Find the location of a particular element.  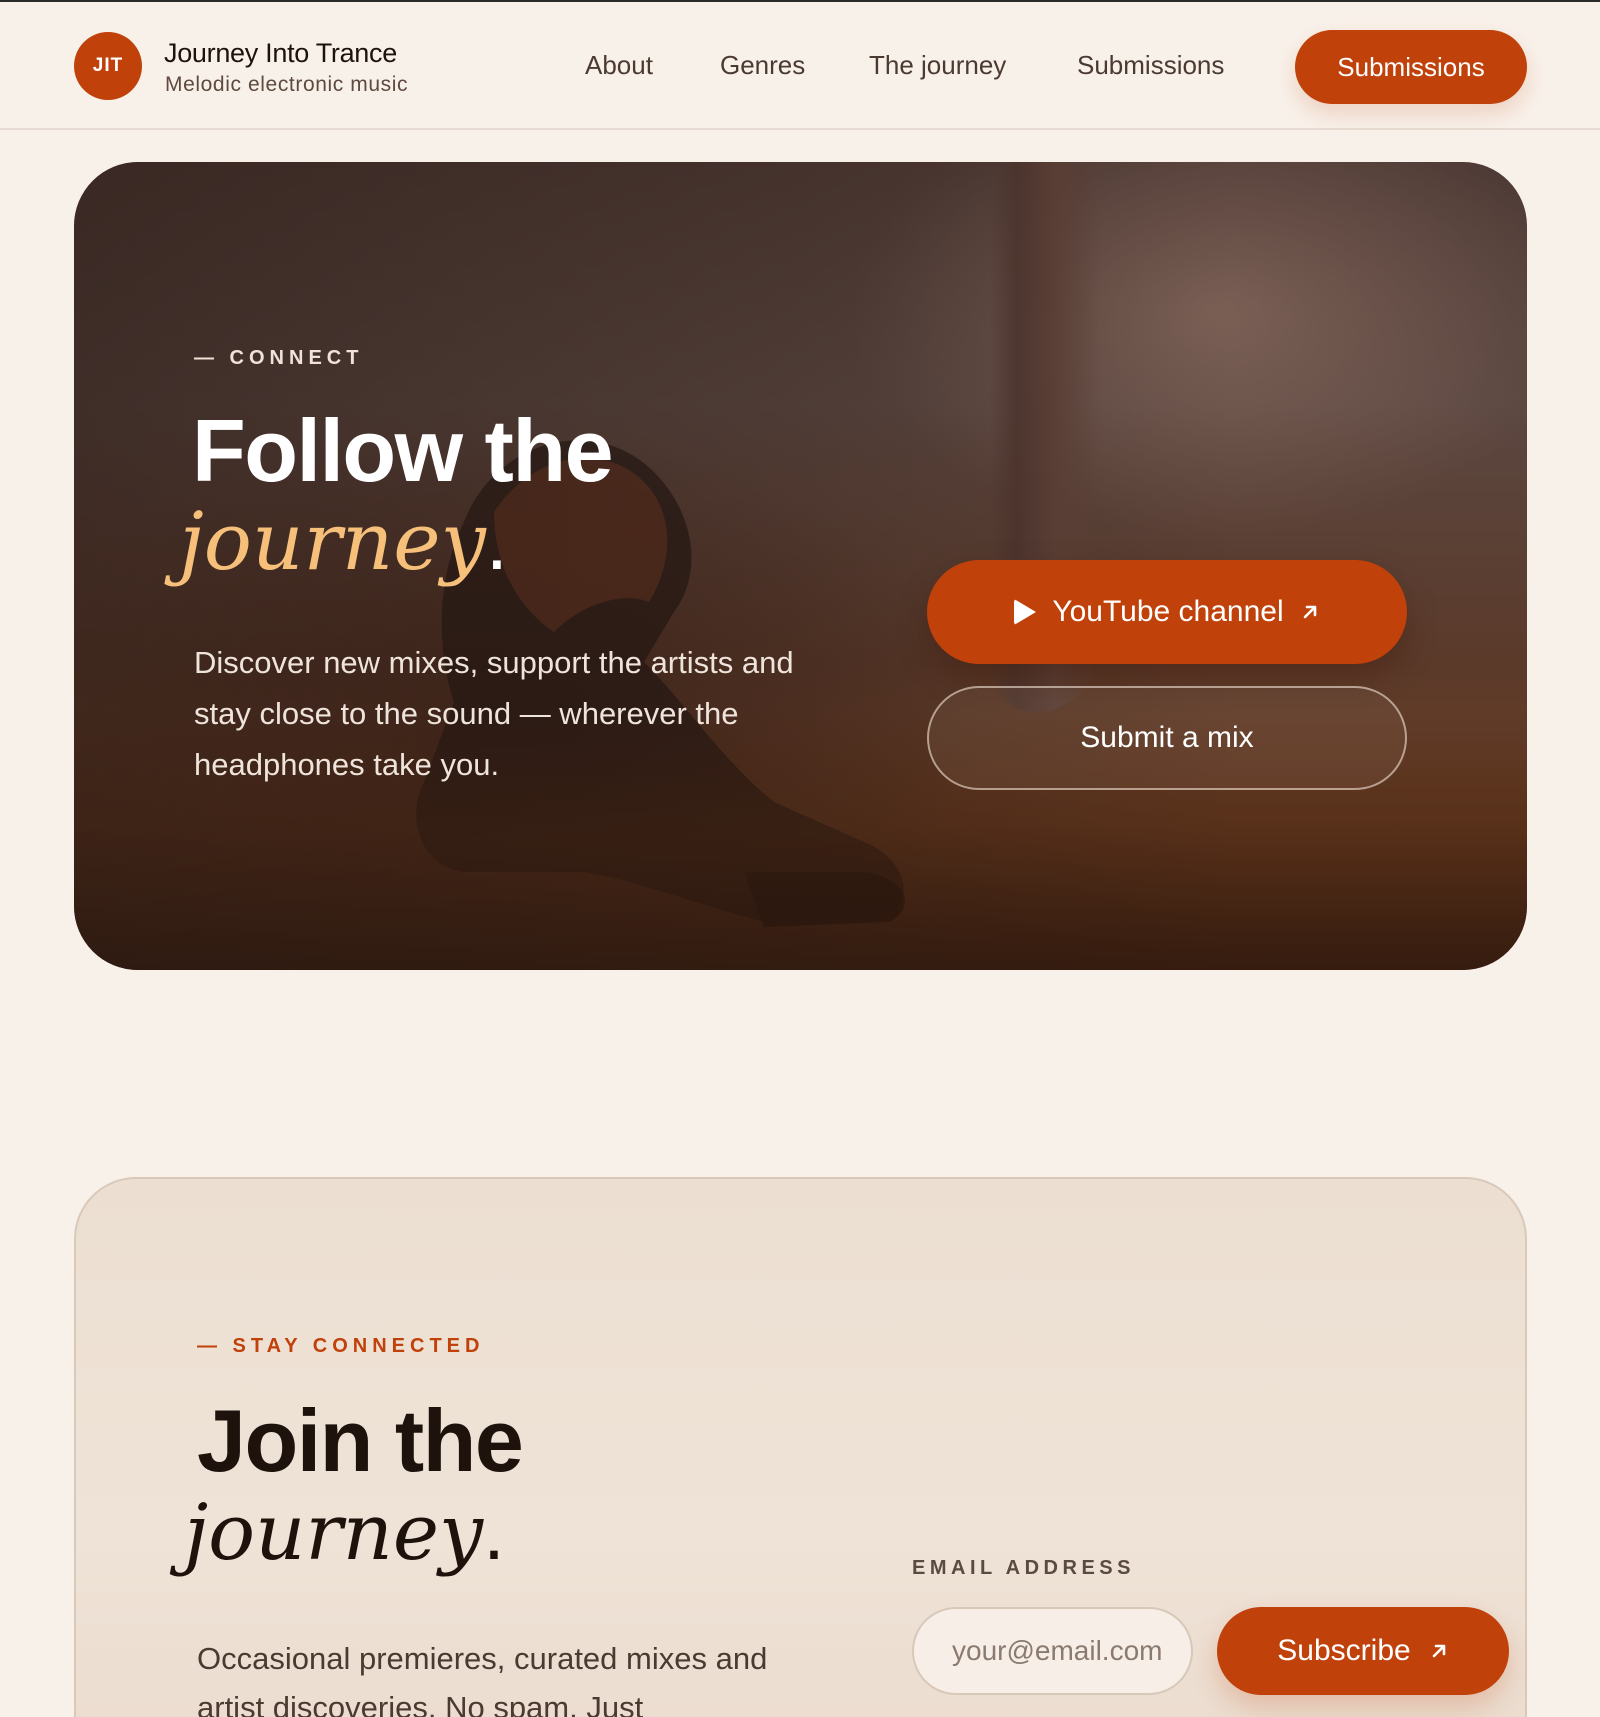

play-icon is located at coordinates (1025, 612).